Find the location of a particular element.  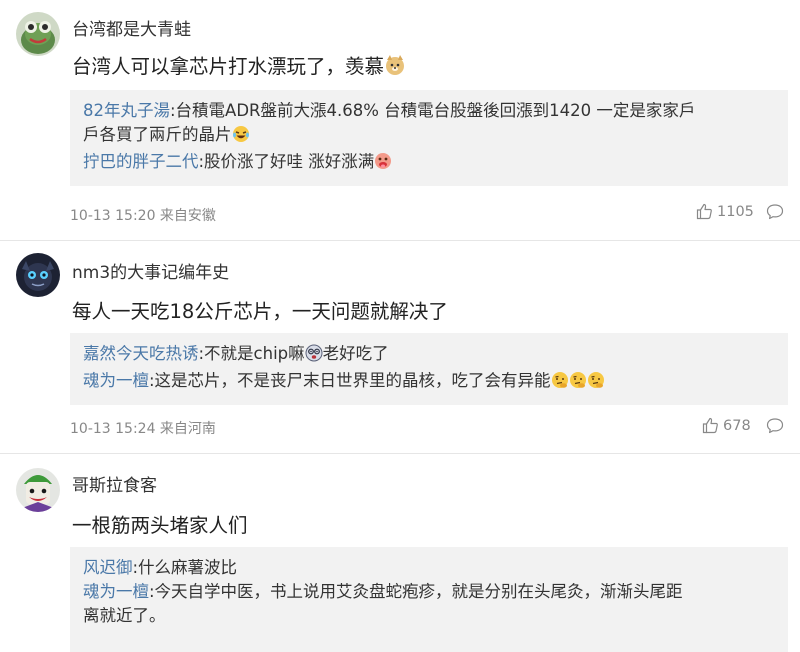

greedy-face-emoji is located at coordinates (383, 164).